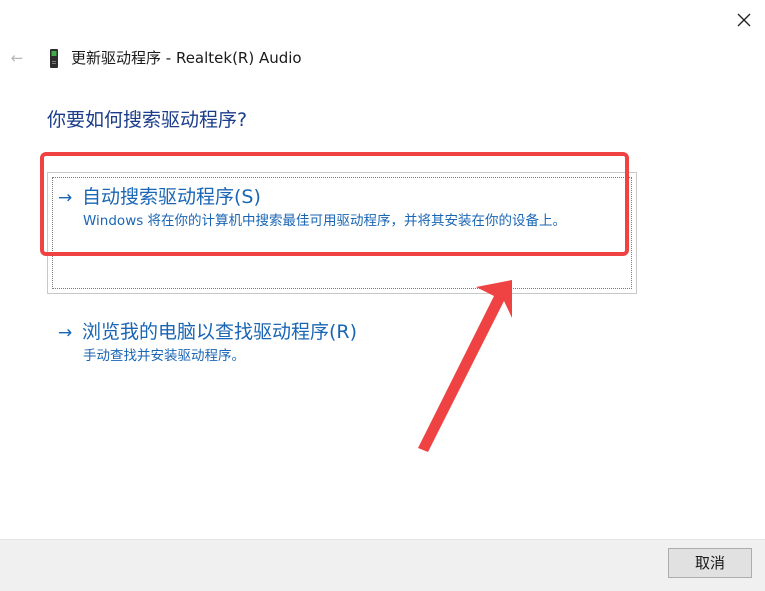  I want to click on audio-device-icon, so click(54, 58).